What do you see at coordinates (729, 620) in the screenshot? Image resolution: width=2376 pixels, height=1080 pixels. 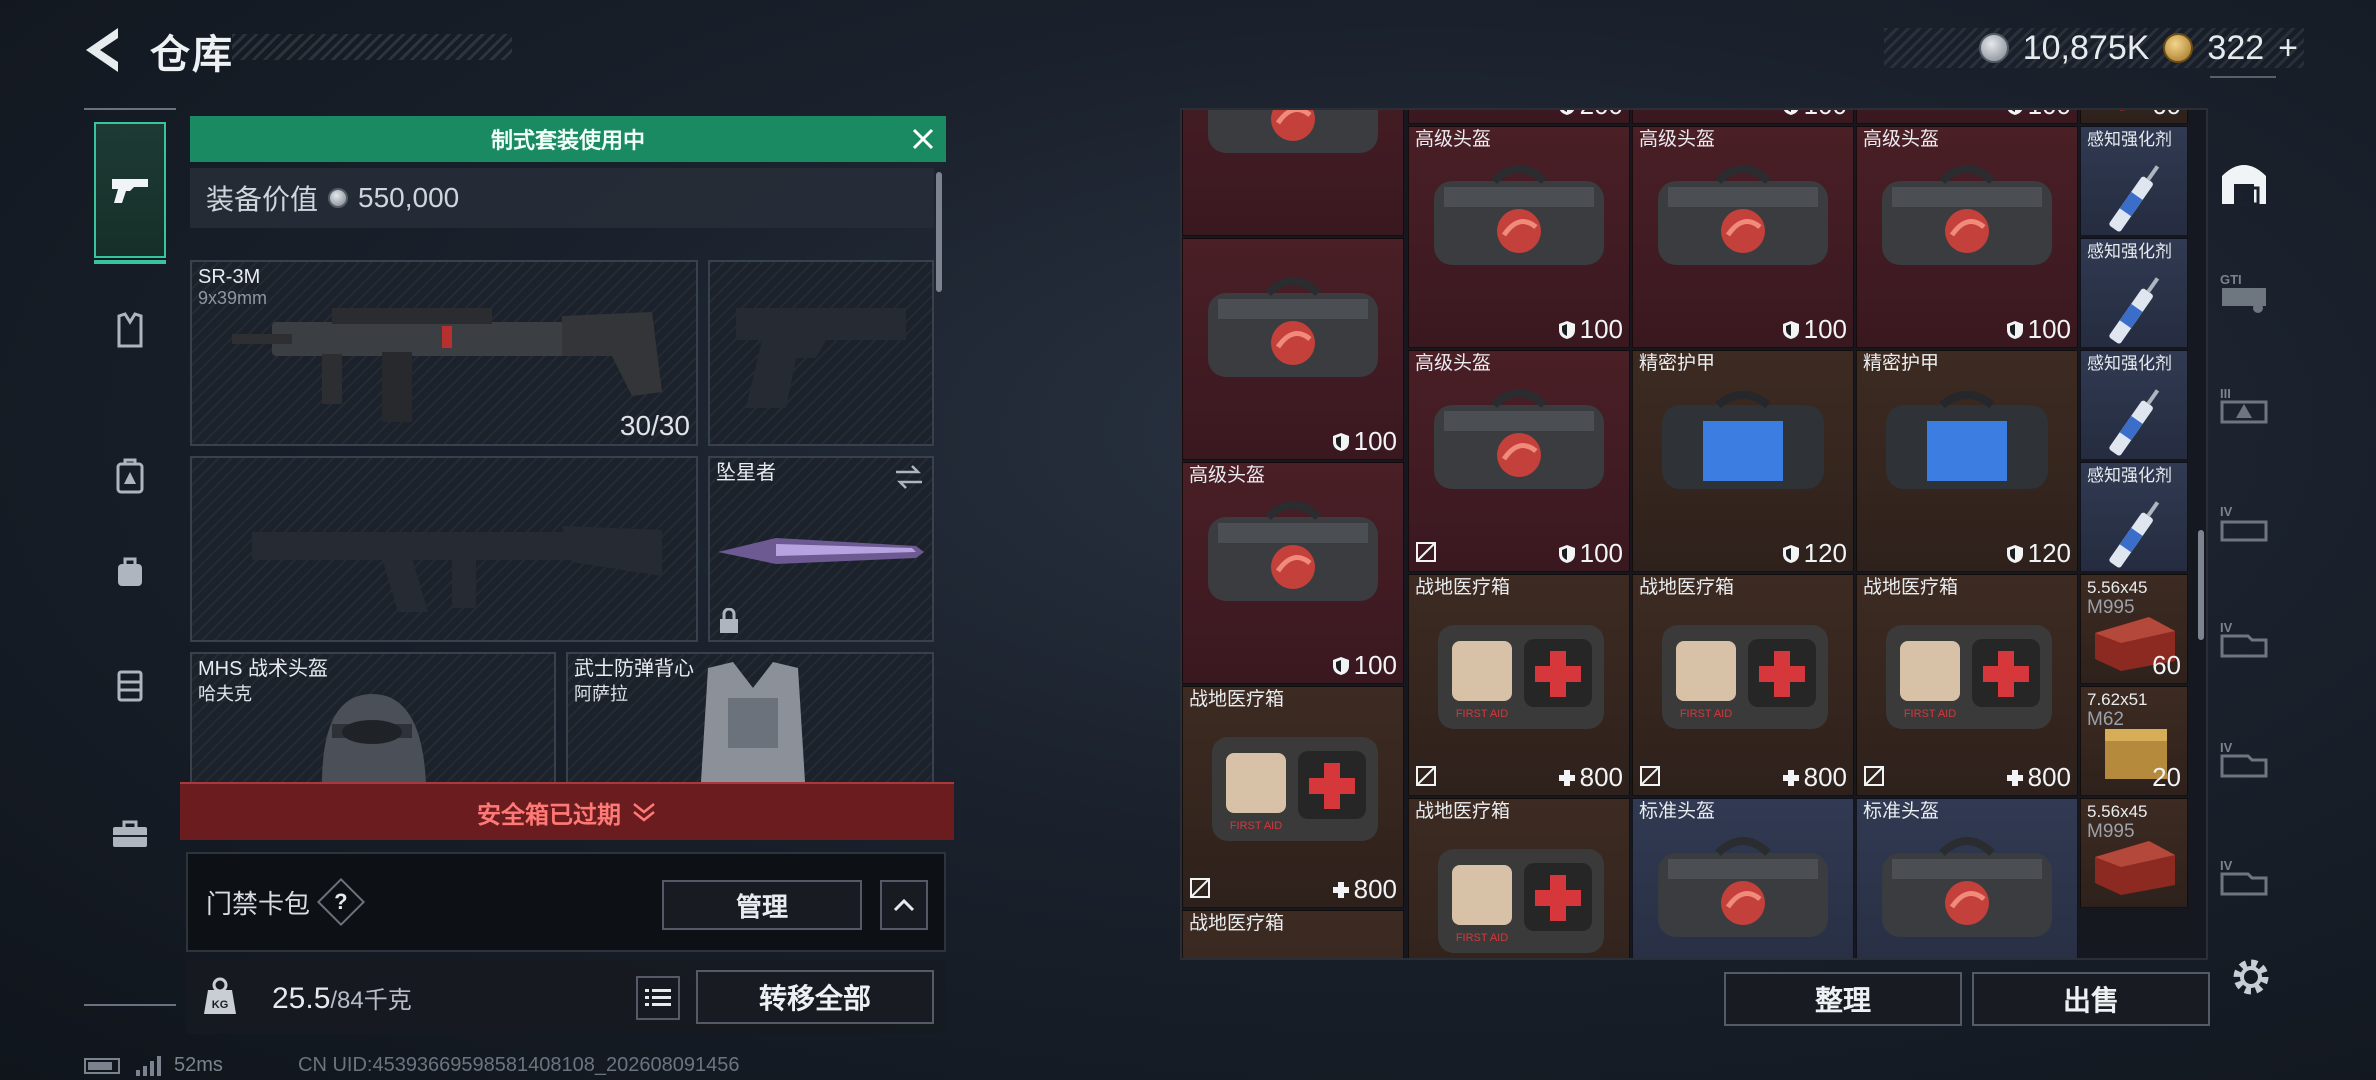 I see `lock-icon` at bounding box center [729, 620].